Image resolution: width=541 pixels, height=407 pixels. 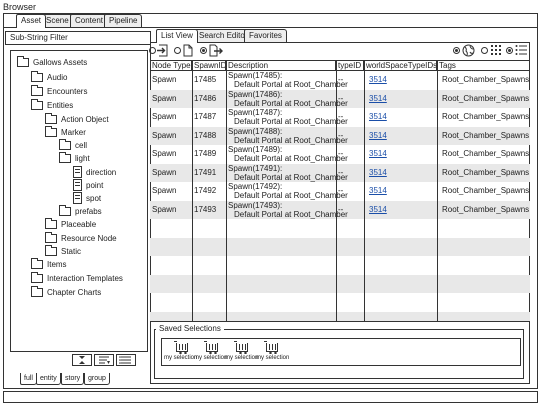 What do you see at coordinates (265, 35) in the screenshot?
I see `tab-favorites: Favorites` at bounding box center [265, 35].